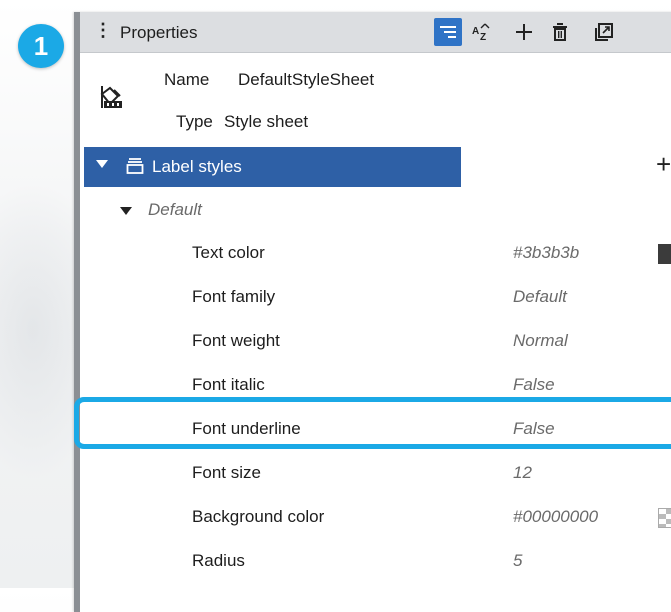 The width and height of the screenshot is (671, 612). I want to click on categorized-view-button, so click(448, 32).